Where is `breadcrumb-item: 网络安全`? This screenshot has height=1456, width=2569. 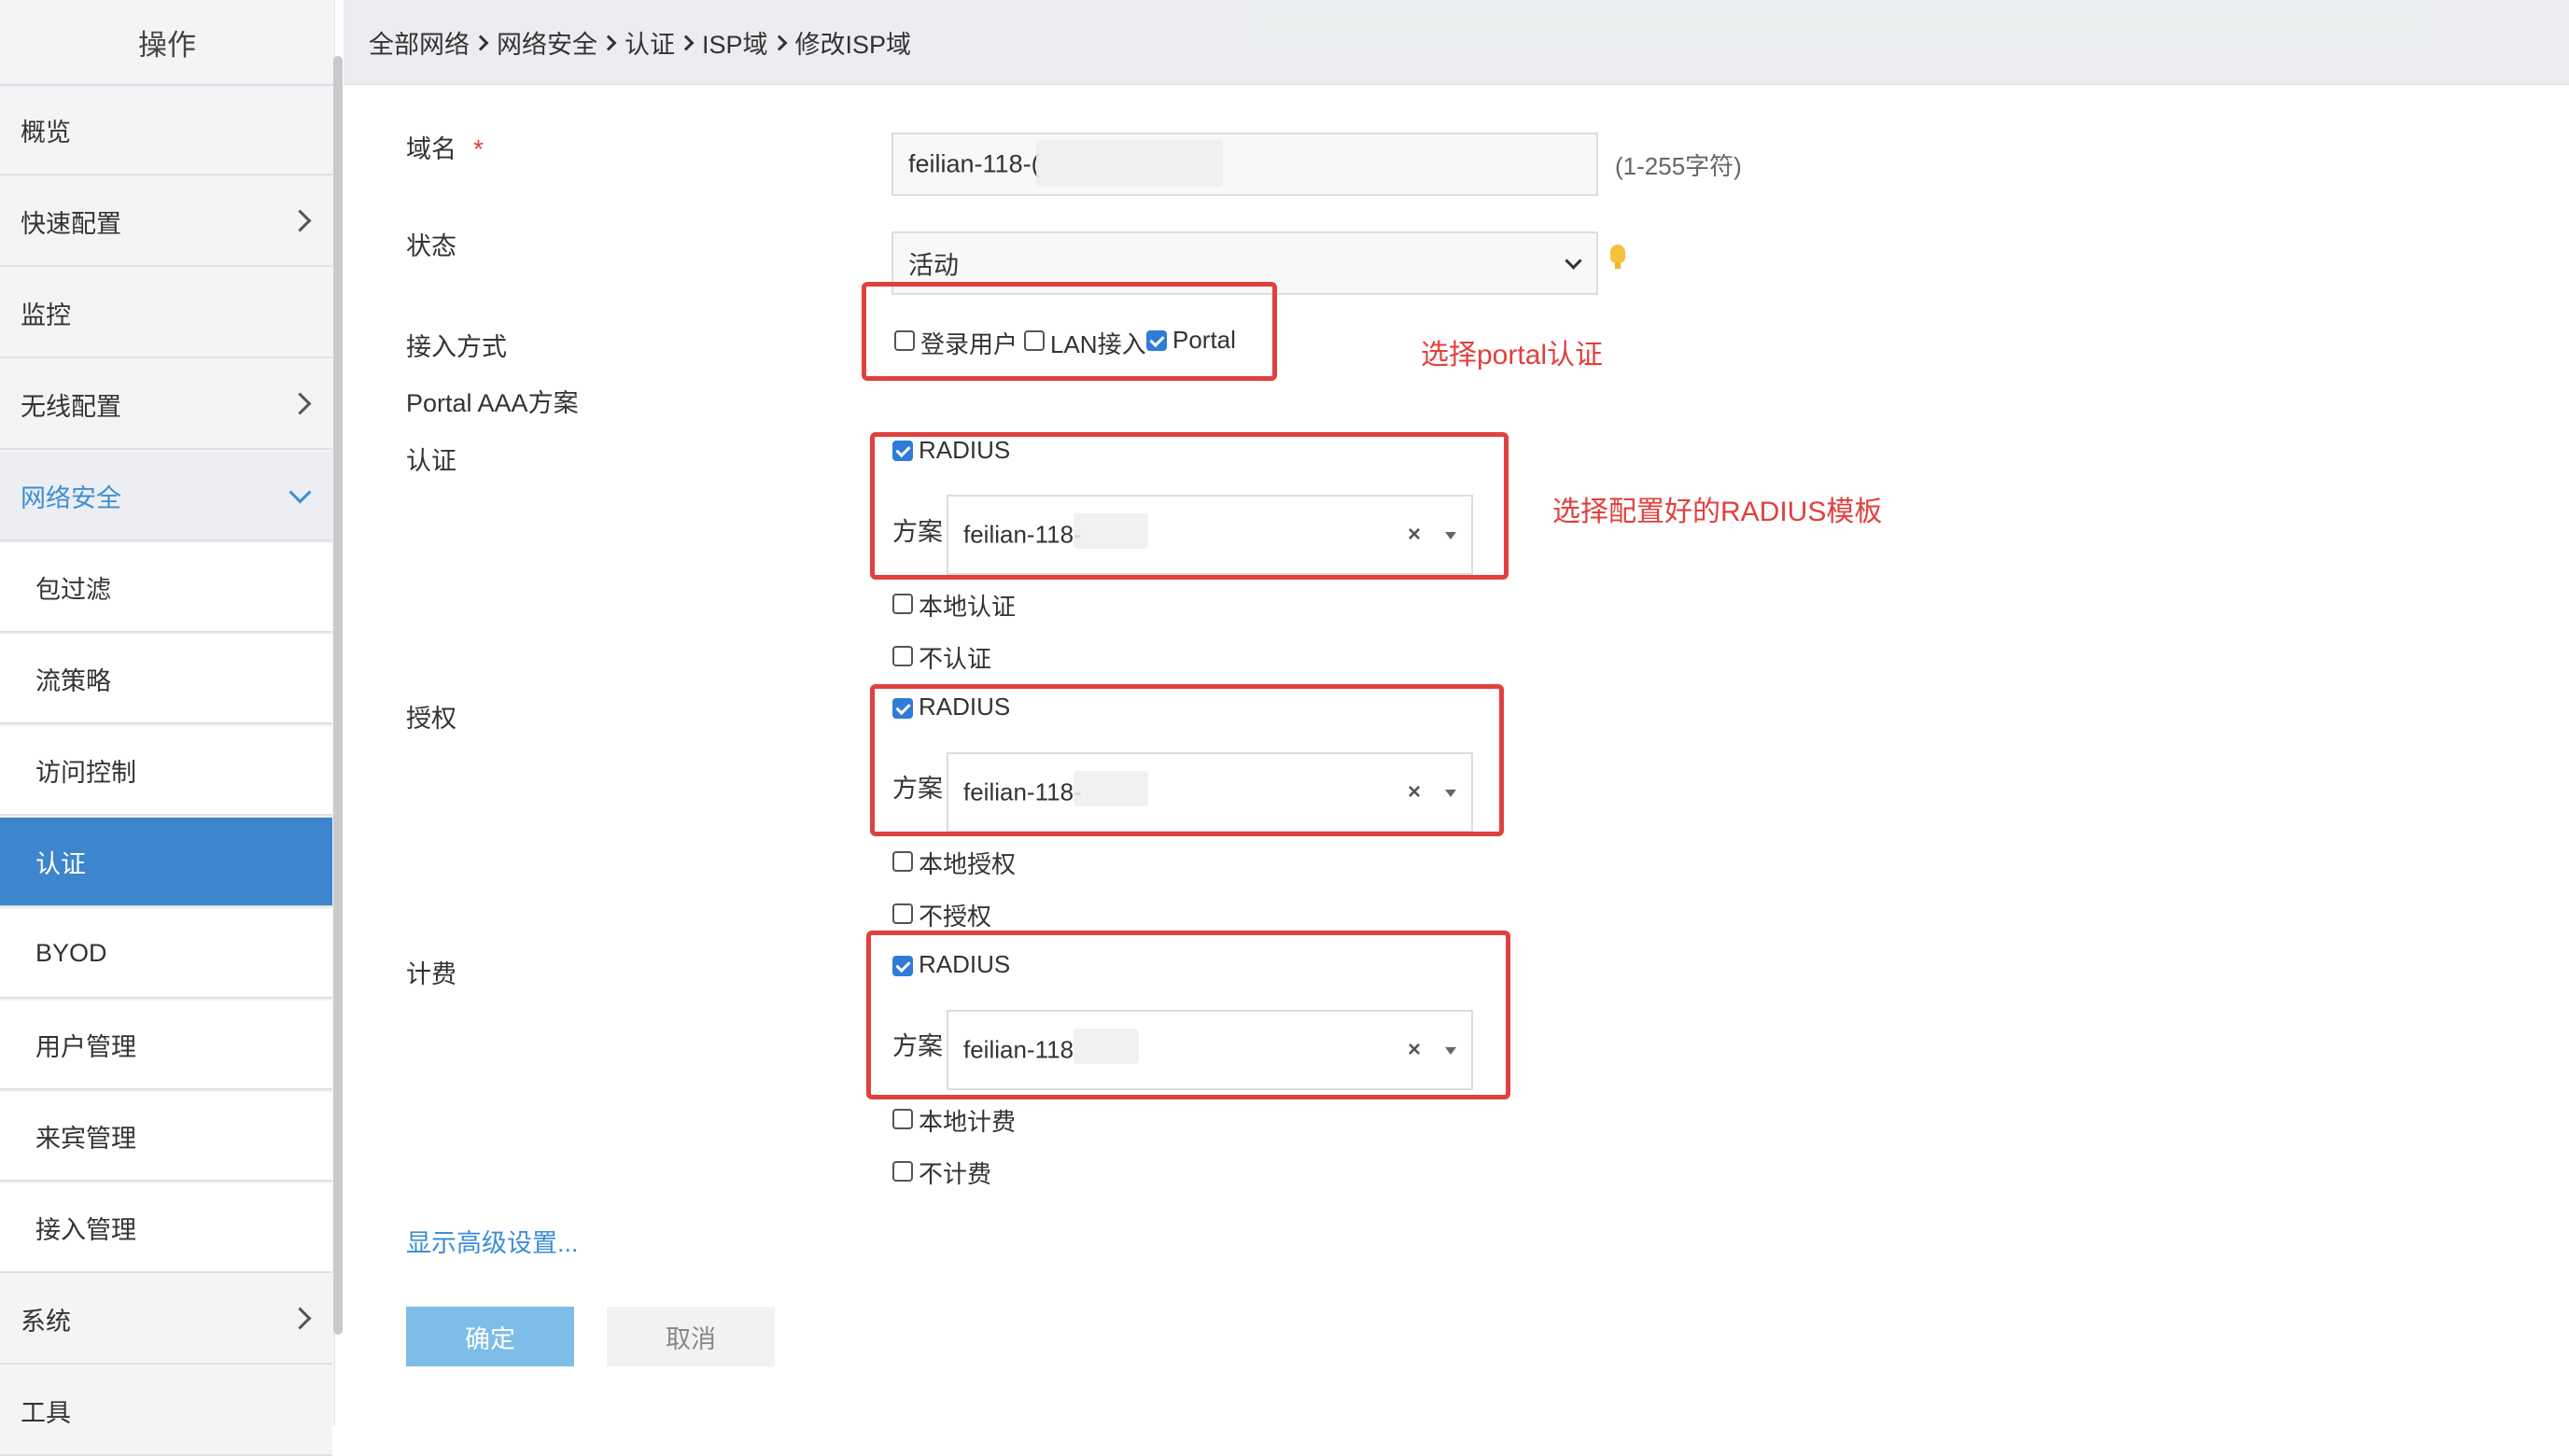
breadcrumb-item: 网络安全 is located at coordinates (547, 42).